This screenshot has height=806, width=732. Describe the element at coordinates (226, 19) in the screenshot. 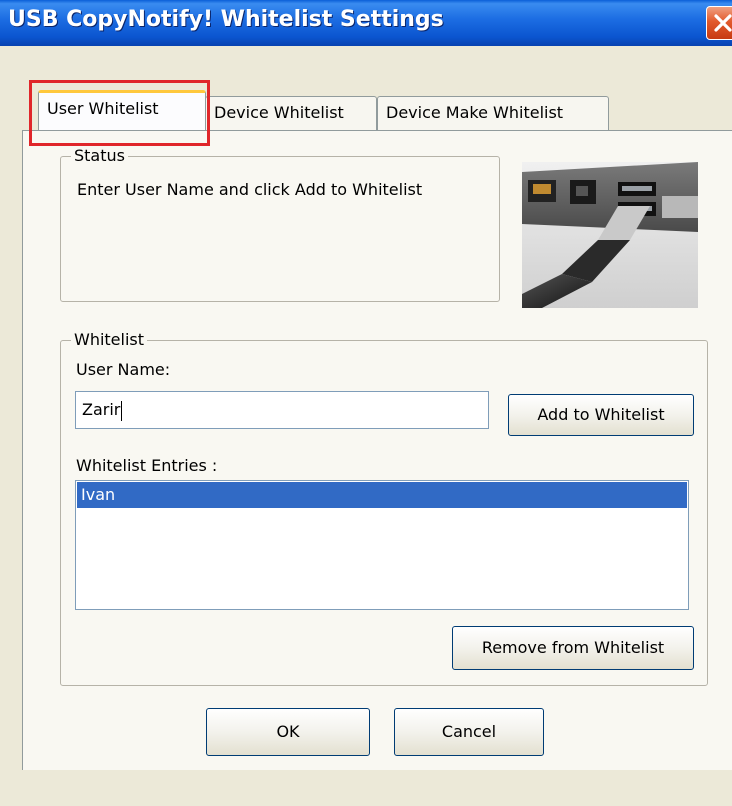

I see `window-title: USB CopyNotify! Whitelist Settings` at that location.